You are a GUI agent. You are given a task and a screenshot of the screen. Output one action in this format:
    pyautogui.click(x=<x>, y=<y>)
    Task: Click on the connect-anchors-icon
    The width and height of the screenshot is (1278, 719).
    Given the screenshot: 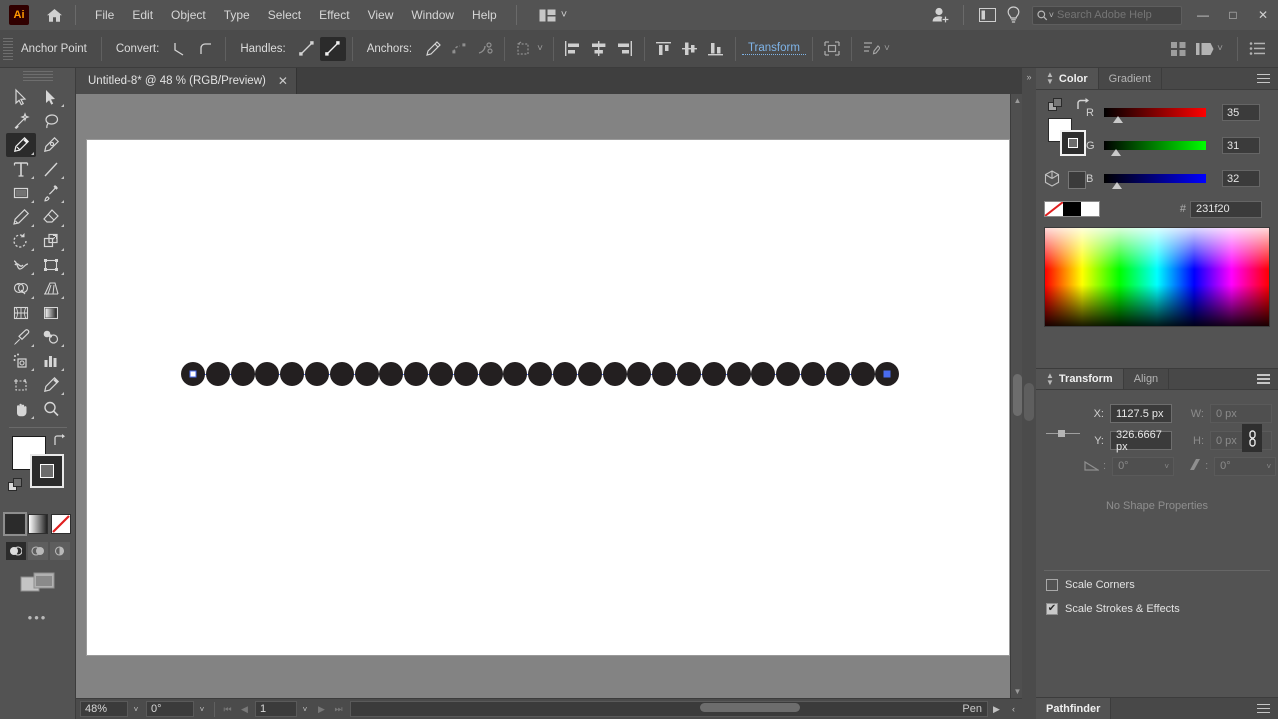 What is the action you would take?
    pyautogui.click(x=459, y=49)
    